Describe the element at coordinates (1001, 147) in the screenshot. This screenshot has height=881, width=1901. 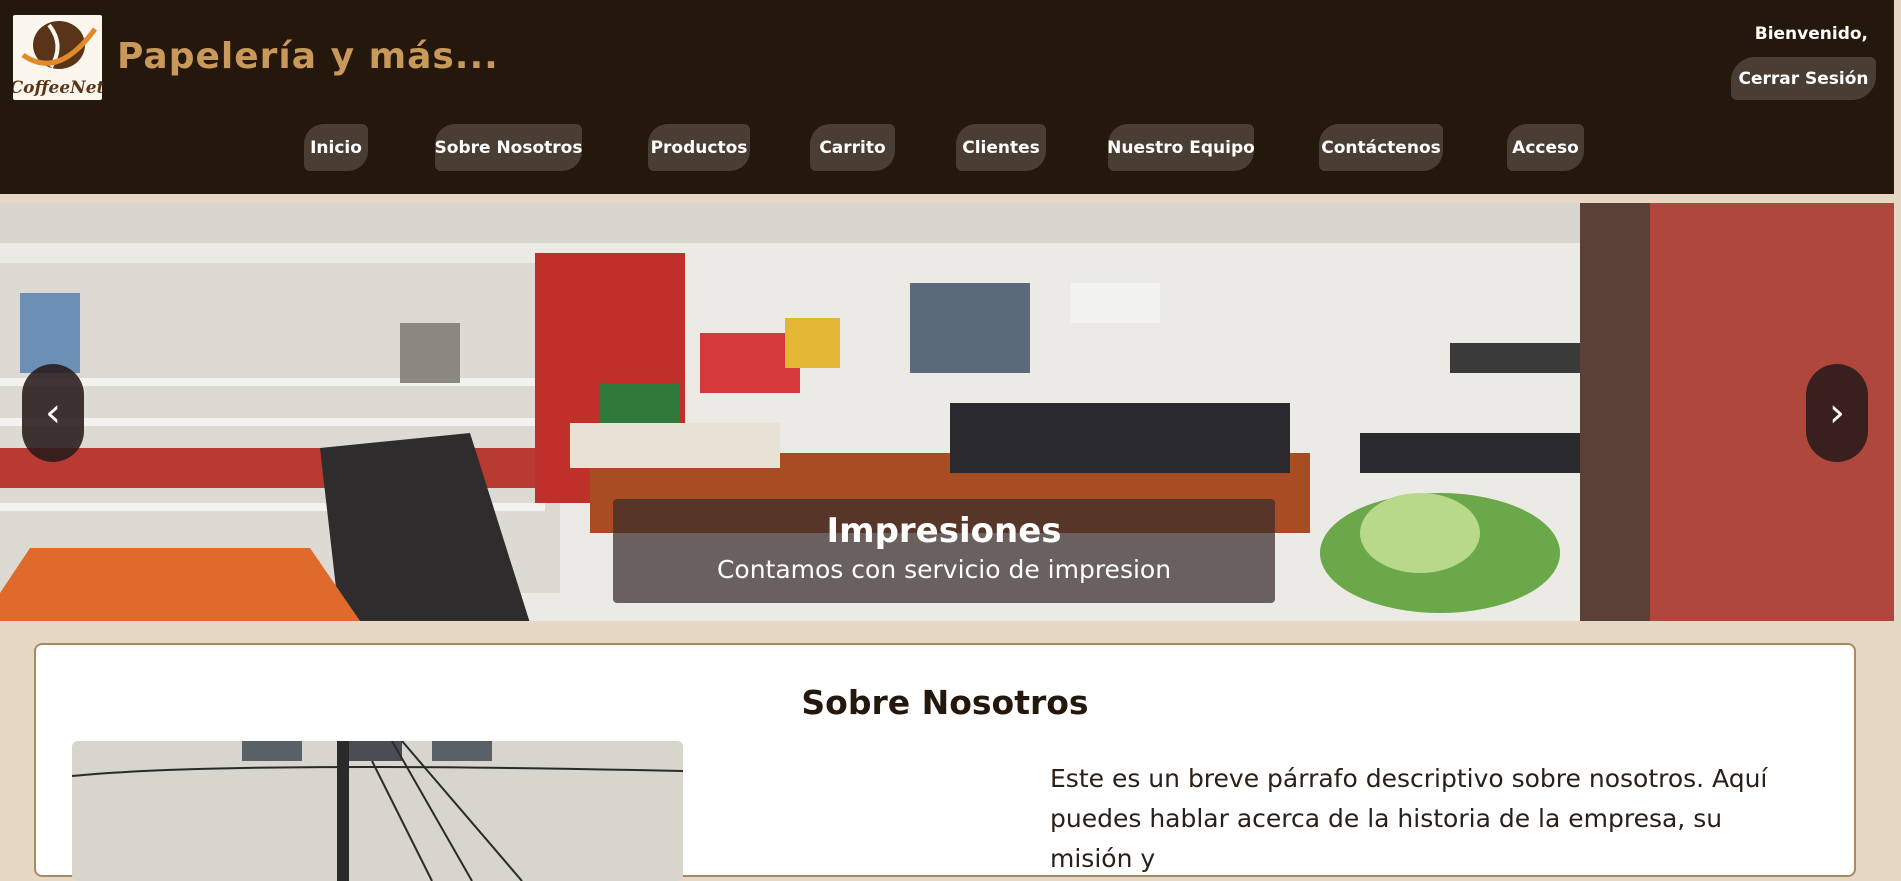
I see `nav-item-clientes: Clientes` at that location.